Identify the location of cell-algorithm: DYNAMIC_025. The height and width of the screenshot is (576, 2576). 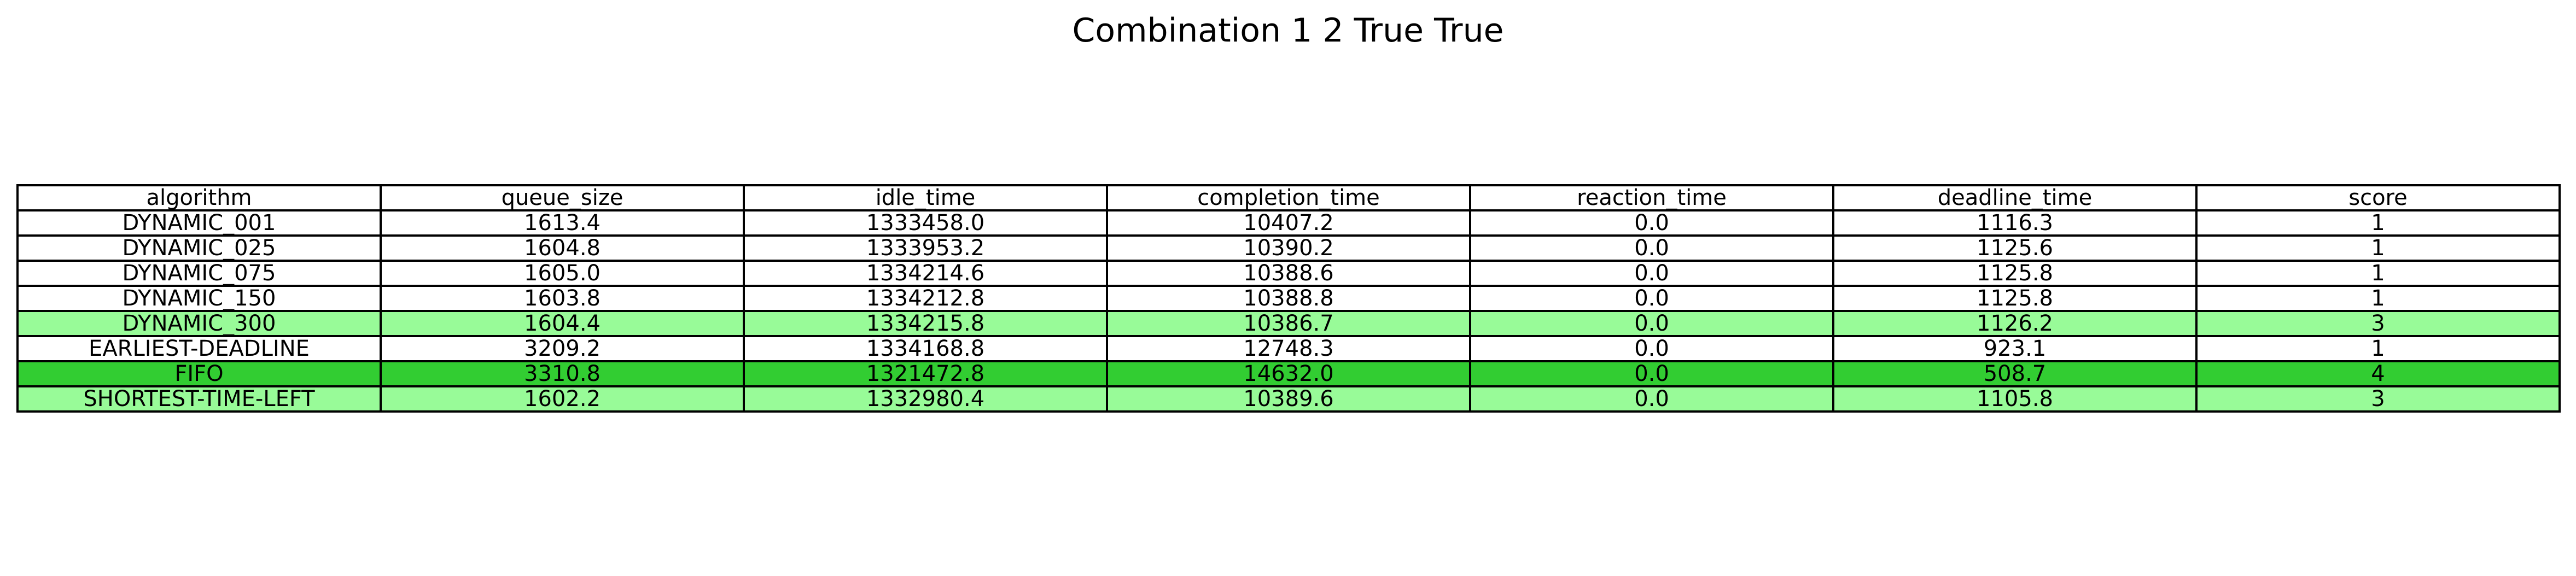
(199, 248).